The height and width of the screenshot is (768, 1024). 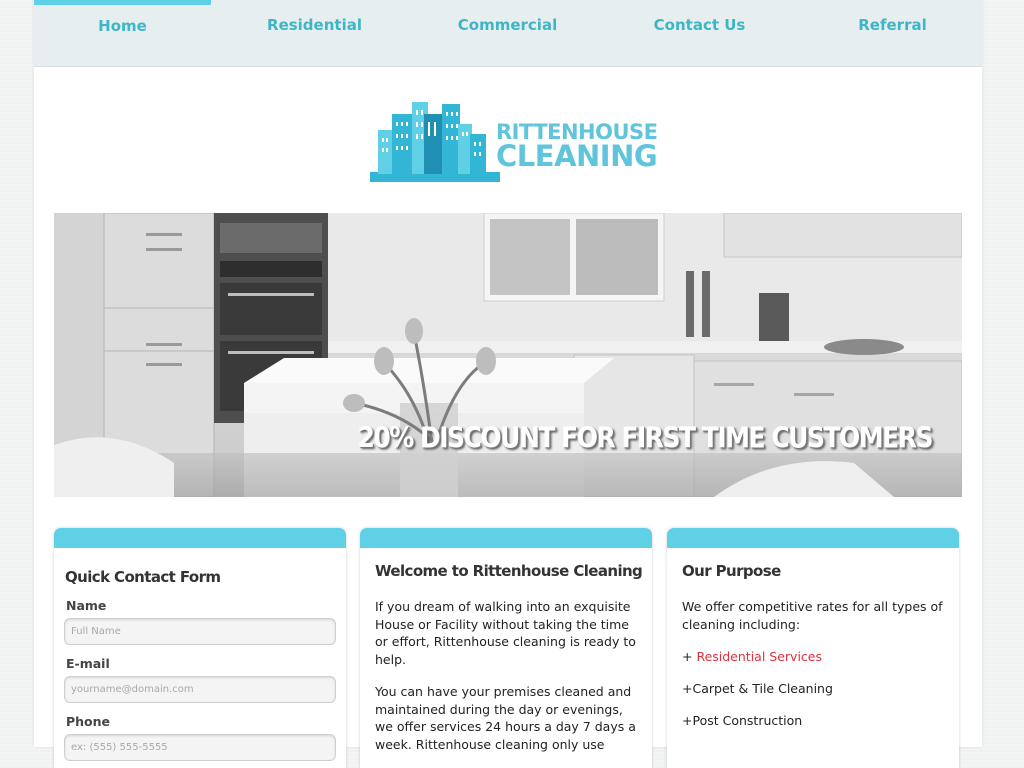 What do you see at coordinates (577, 156) in the screenshot?
I see `logo-text-cleaning: CLEANING` at bounding box center [577, 156].